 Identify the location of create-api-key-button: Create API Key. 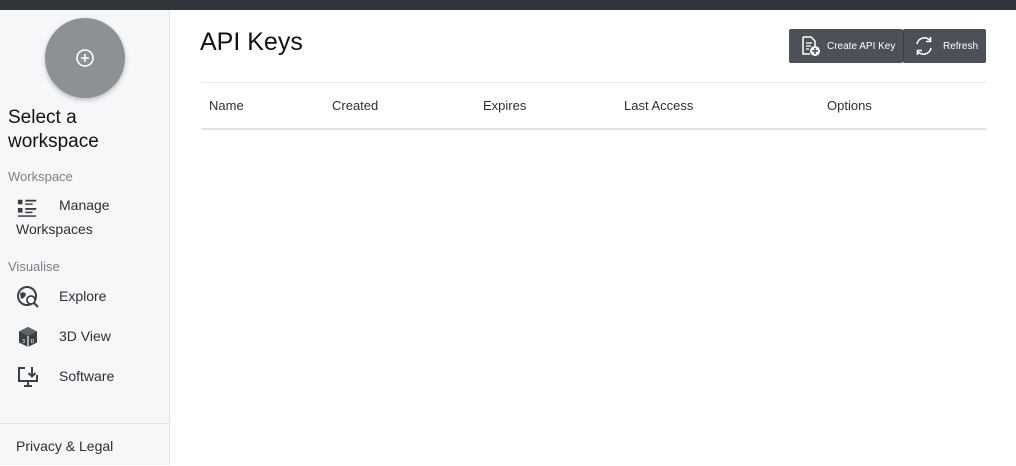
(846, 46).